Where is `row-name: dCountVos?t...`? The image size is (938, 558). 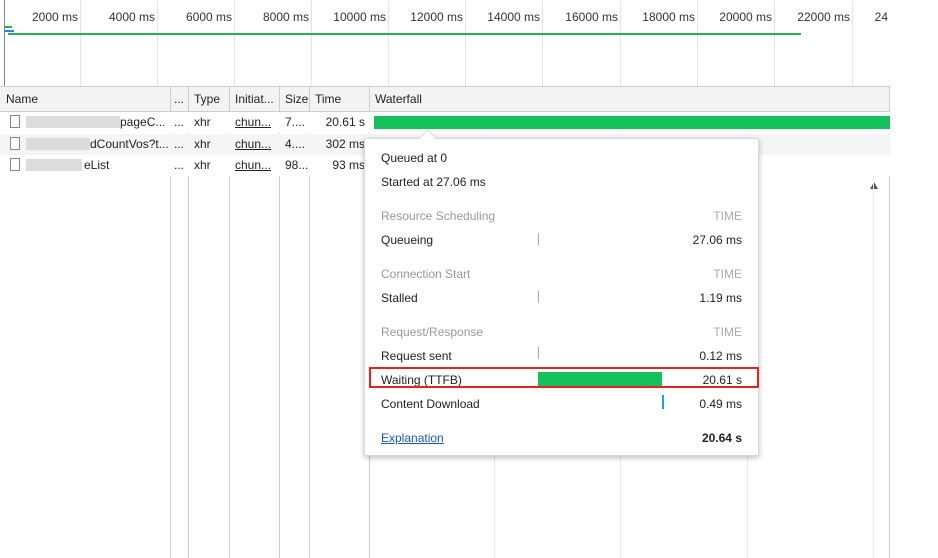
row-name: dCountVos?t... is located at coordinates (127, 144).